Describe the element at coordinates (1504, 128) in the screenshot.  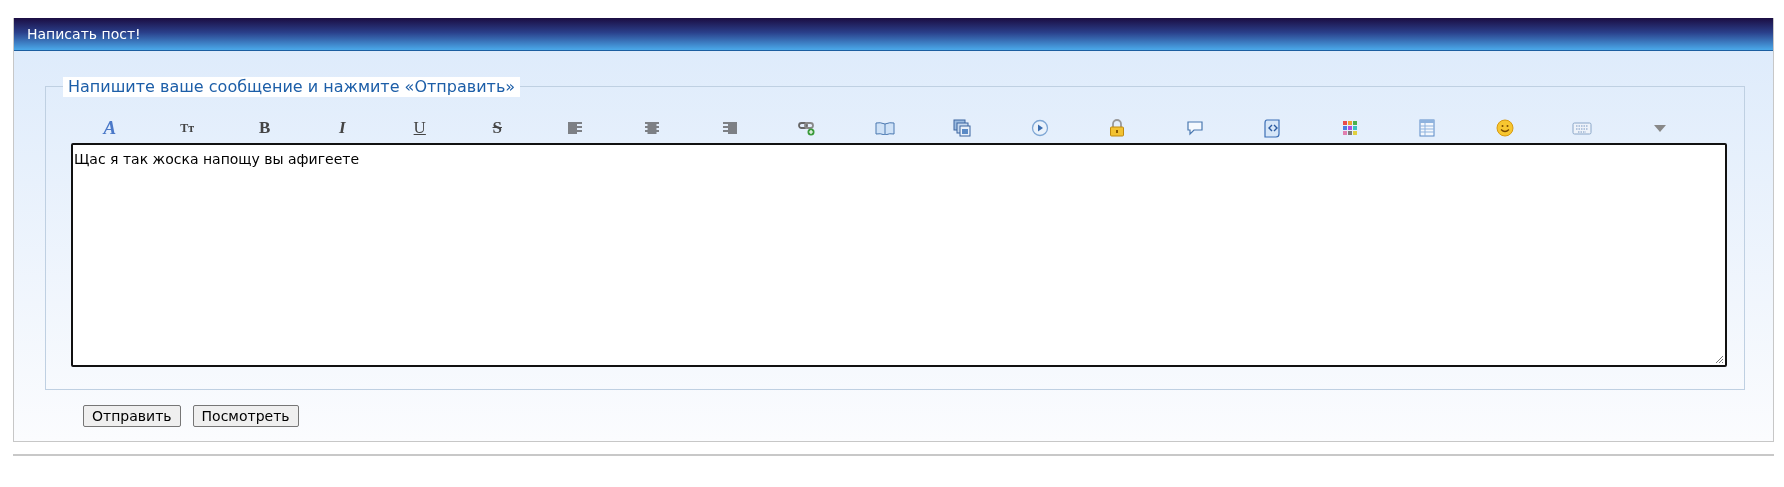
I see `smiley-icon` at that location.